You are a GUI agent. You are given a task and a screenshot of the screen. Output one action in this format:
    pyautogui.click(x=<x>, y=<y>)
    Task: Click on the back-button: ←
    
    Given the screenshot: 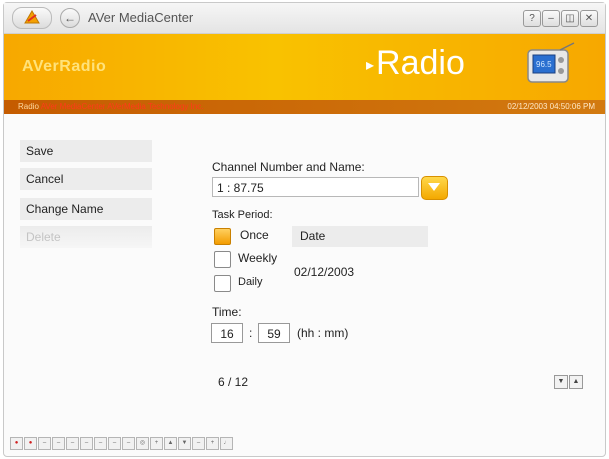 What is the action you would take?
    pyautogui.click(x=70, y=18)
    